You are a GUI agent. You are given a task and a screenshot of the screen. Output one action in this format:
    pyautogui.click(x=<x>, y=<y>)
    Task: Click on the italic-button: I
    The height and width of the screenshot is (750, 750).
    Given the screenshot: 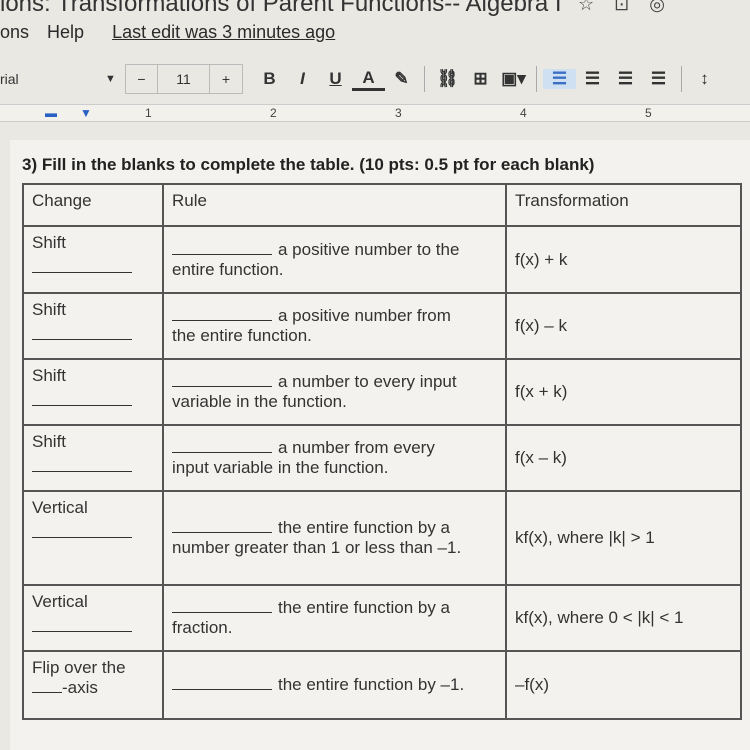 What is the action you would take?
    pyautogui.click(x=302, y=79)
    